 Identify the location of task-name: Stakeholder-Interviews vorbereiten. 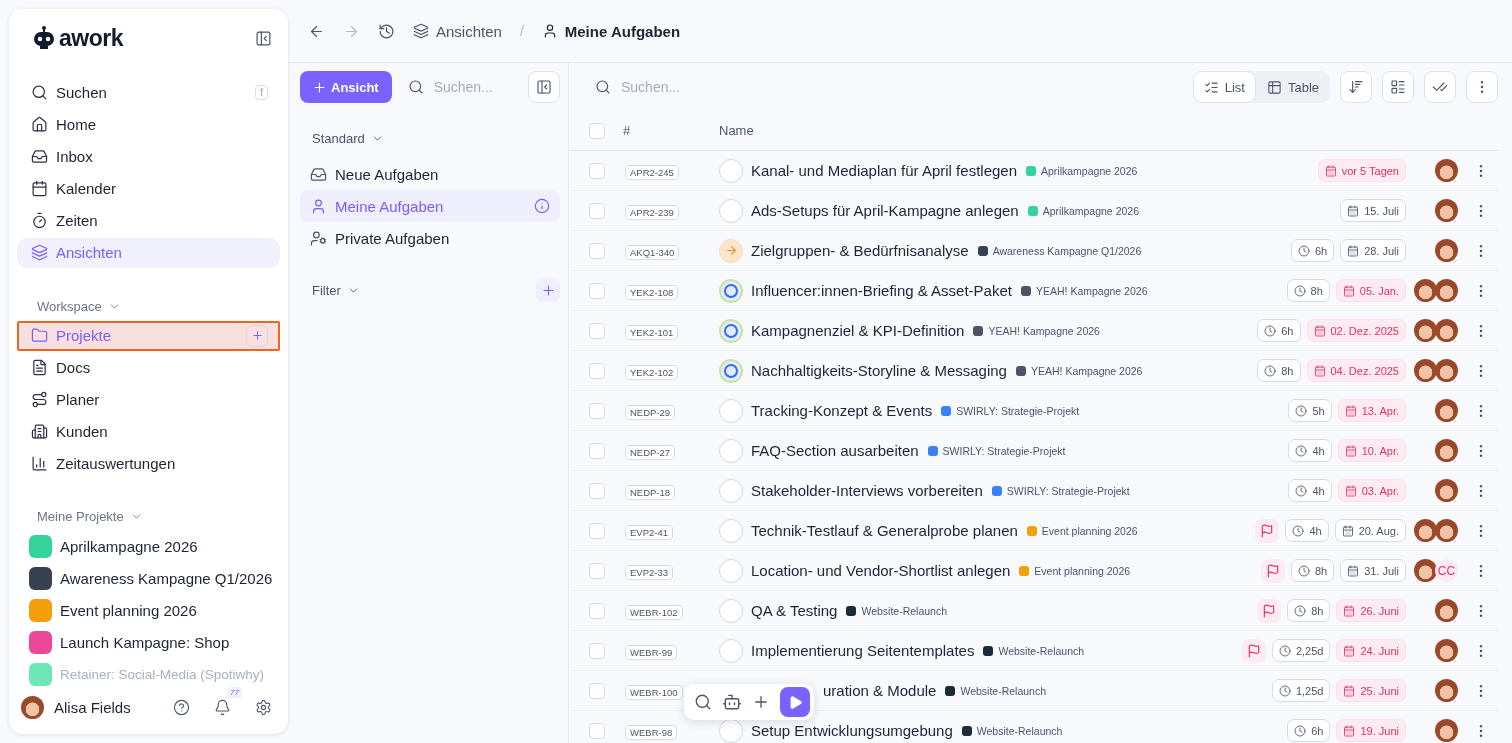
(867, 490).